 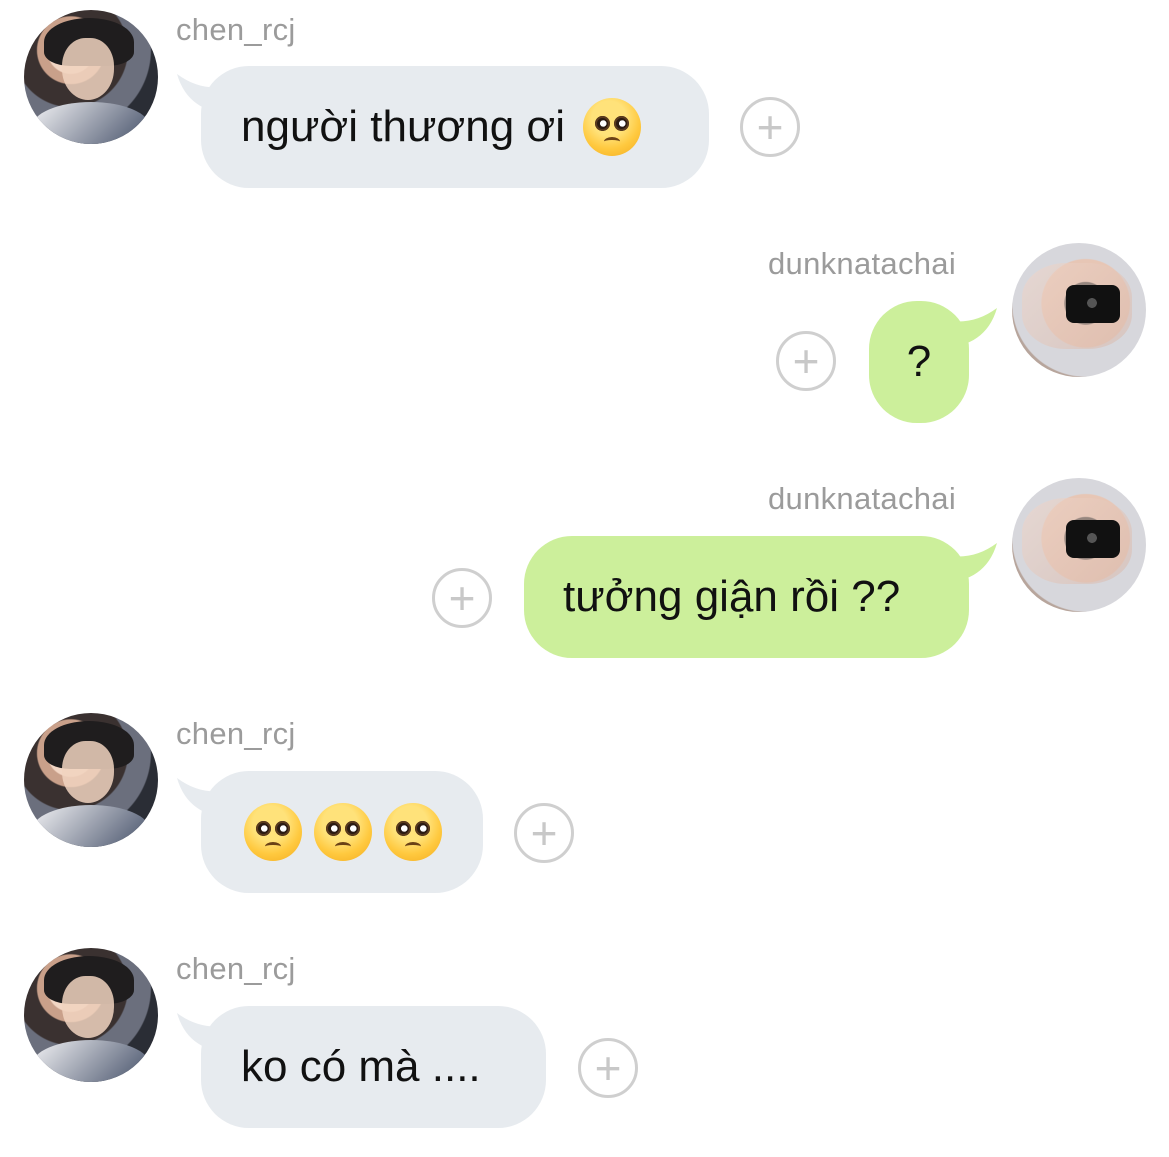 I want to click on message-text: người thương ơi, so click(x=403, y=126).